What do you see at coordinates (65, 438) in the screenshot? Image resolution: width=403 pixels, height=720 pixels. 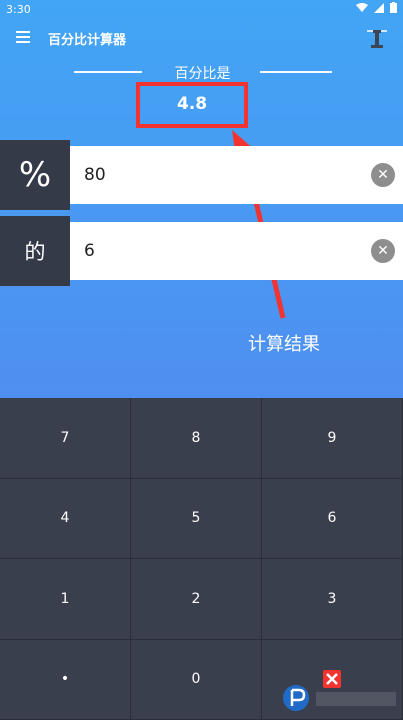 I see `key-7: 7` at bounding box center [65, 438].